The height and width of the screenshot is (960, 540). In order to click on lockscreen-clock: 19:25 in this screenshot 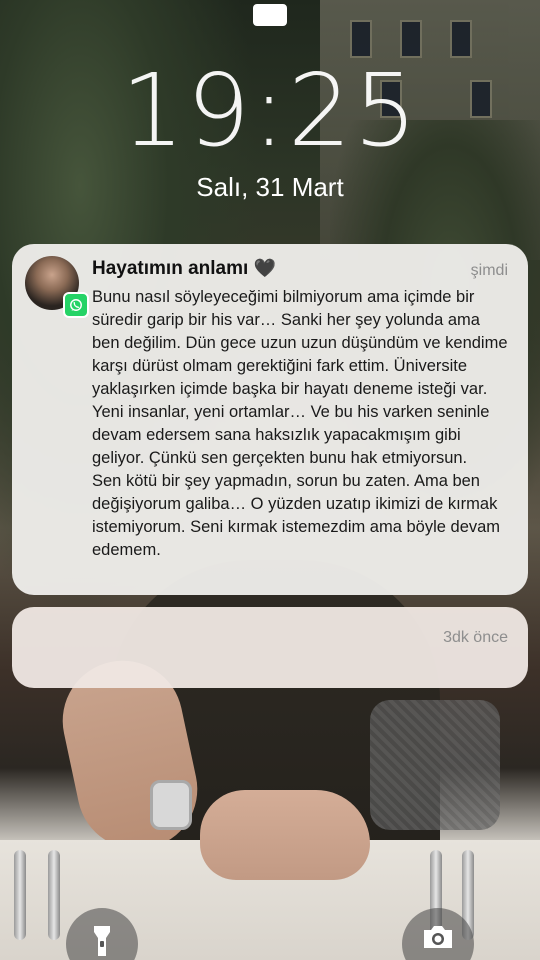, I will do `click(270, 110)`.